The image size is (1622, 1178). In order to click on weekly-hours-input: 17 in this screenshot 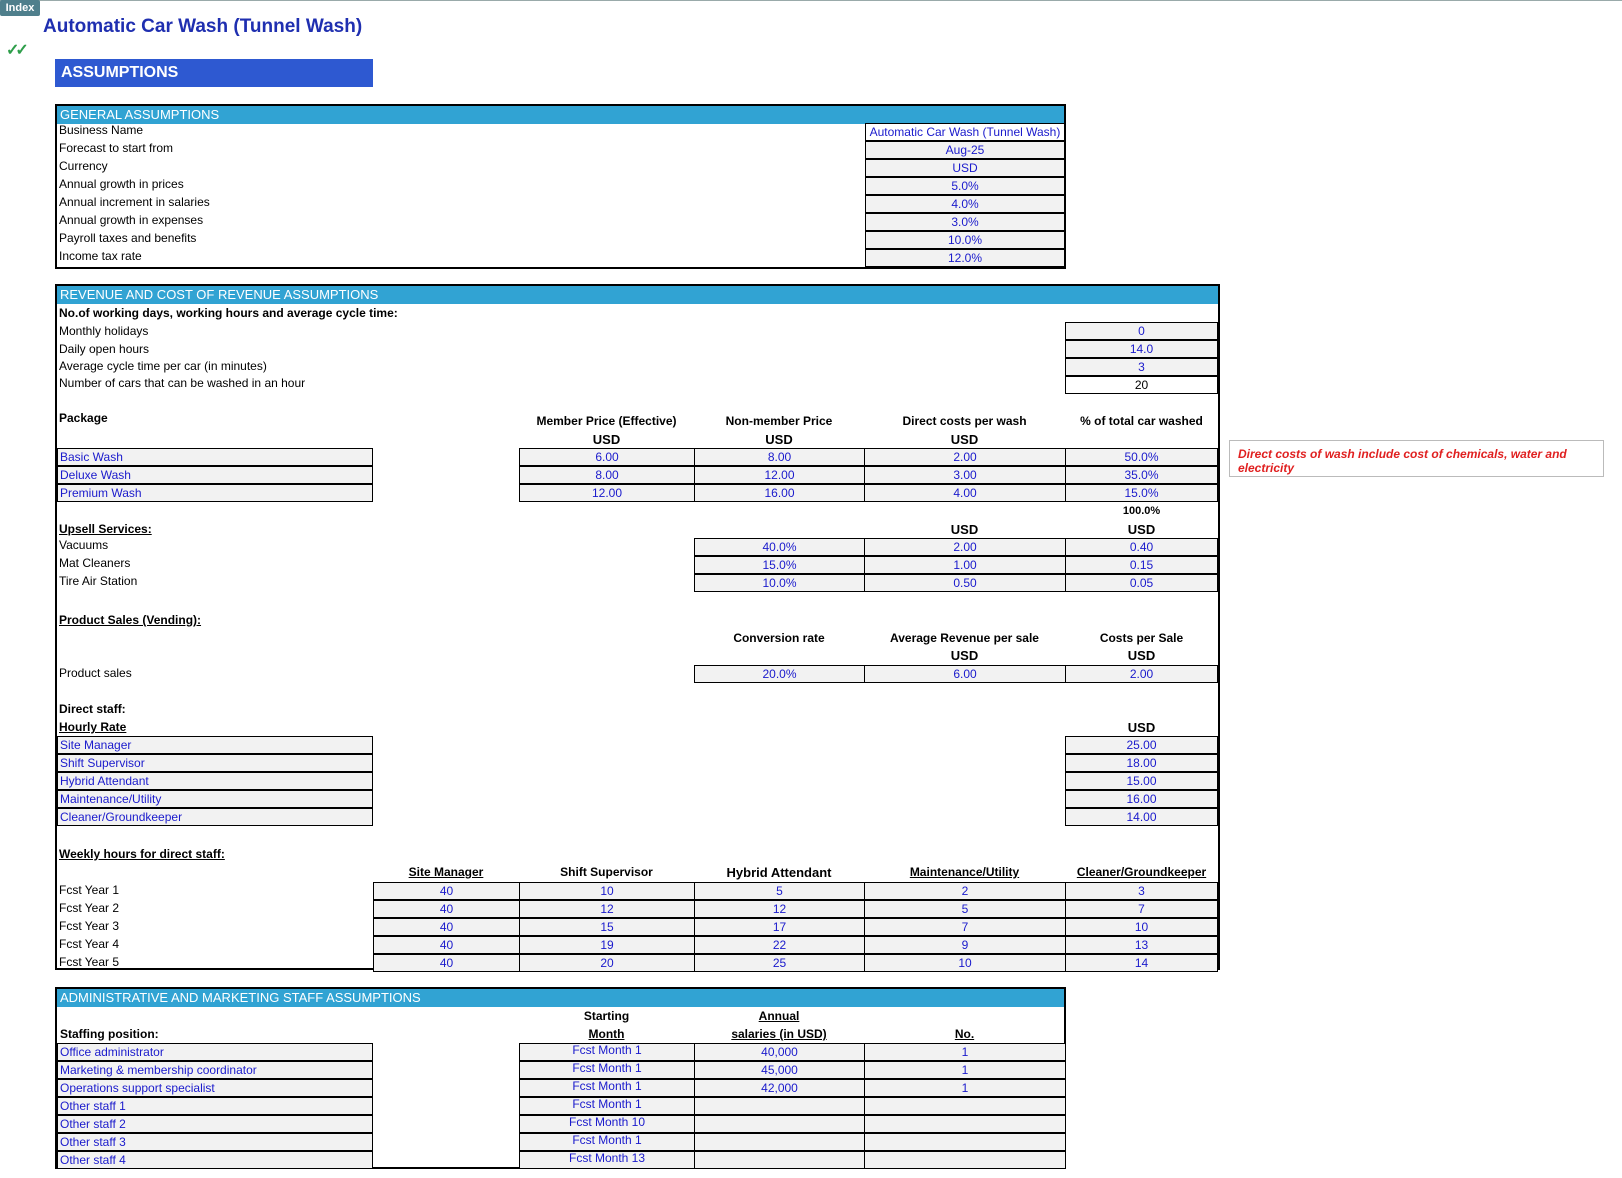, I will do `click(779, 927)`.